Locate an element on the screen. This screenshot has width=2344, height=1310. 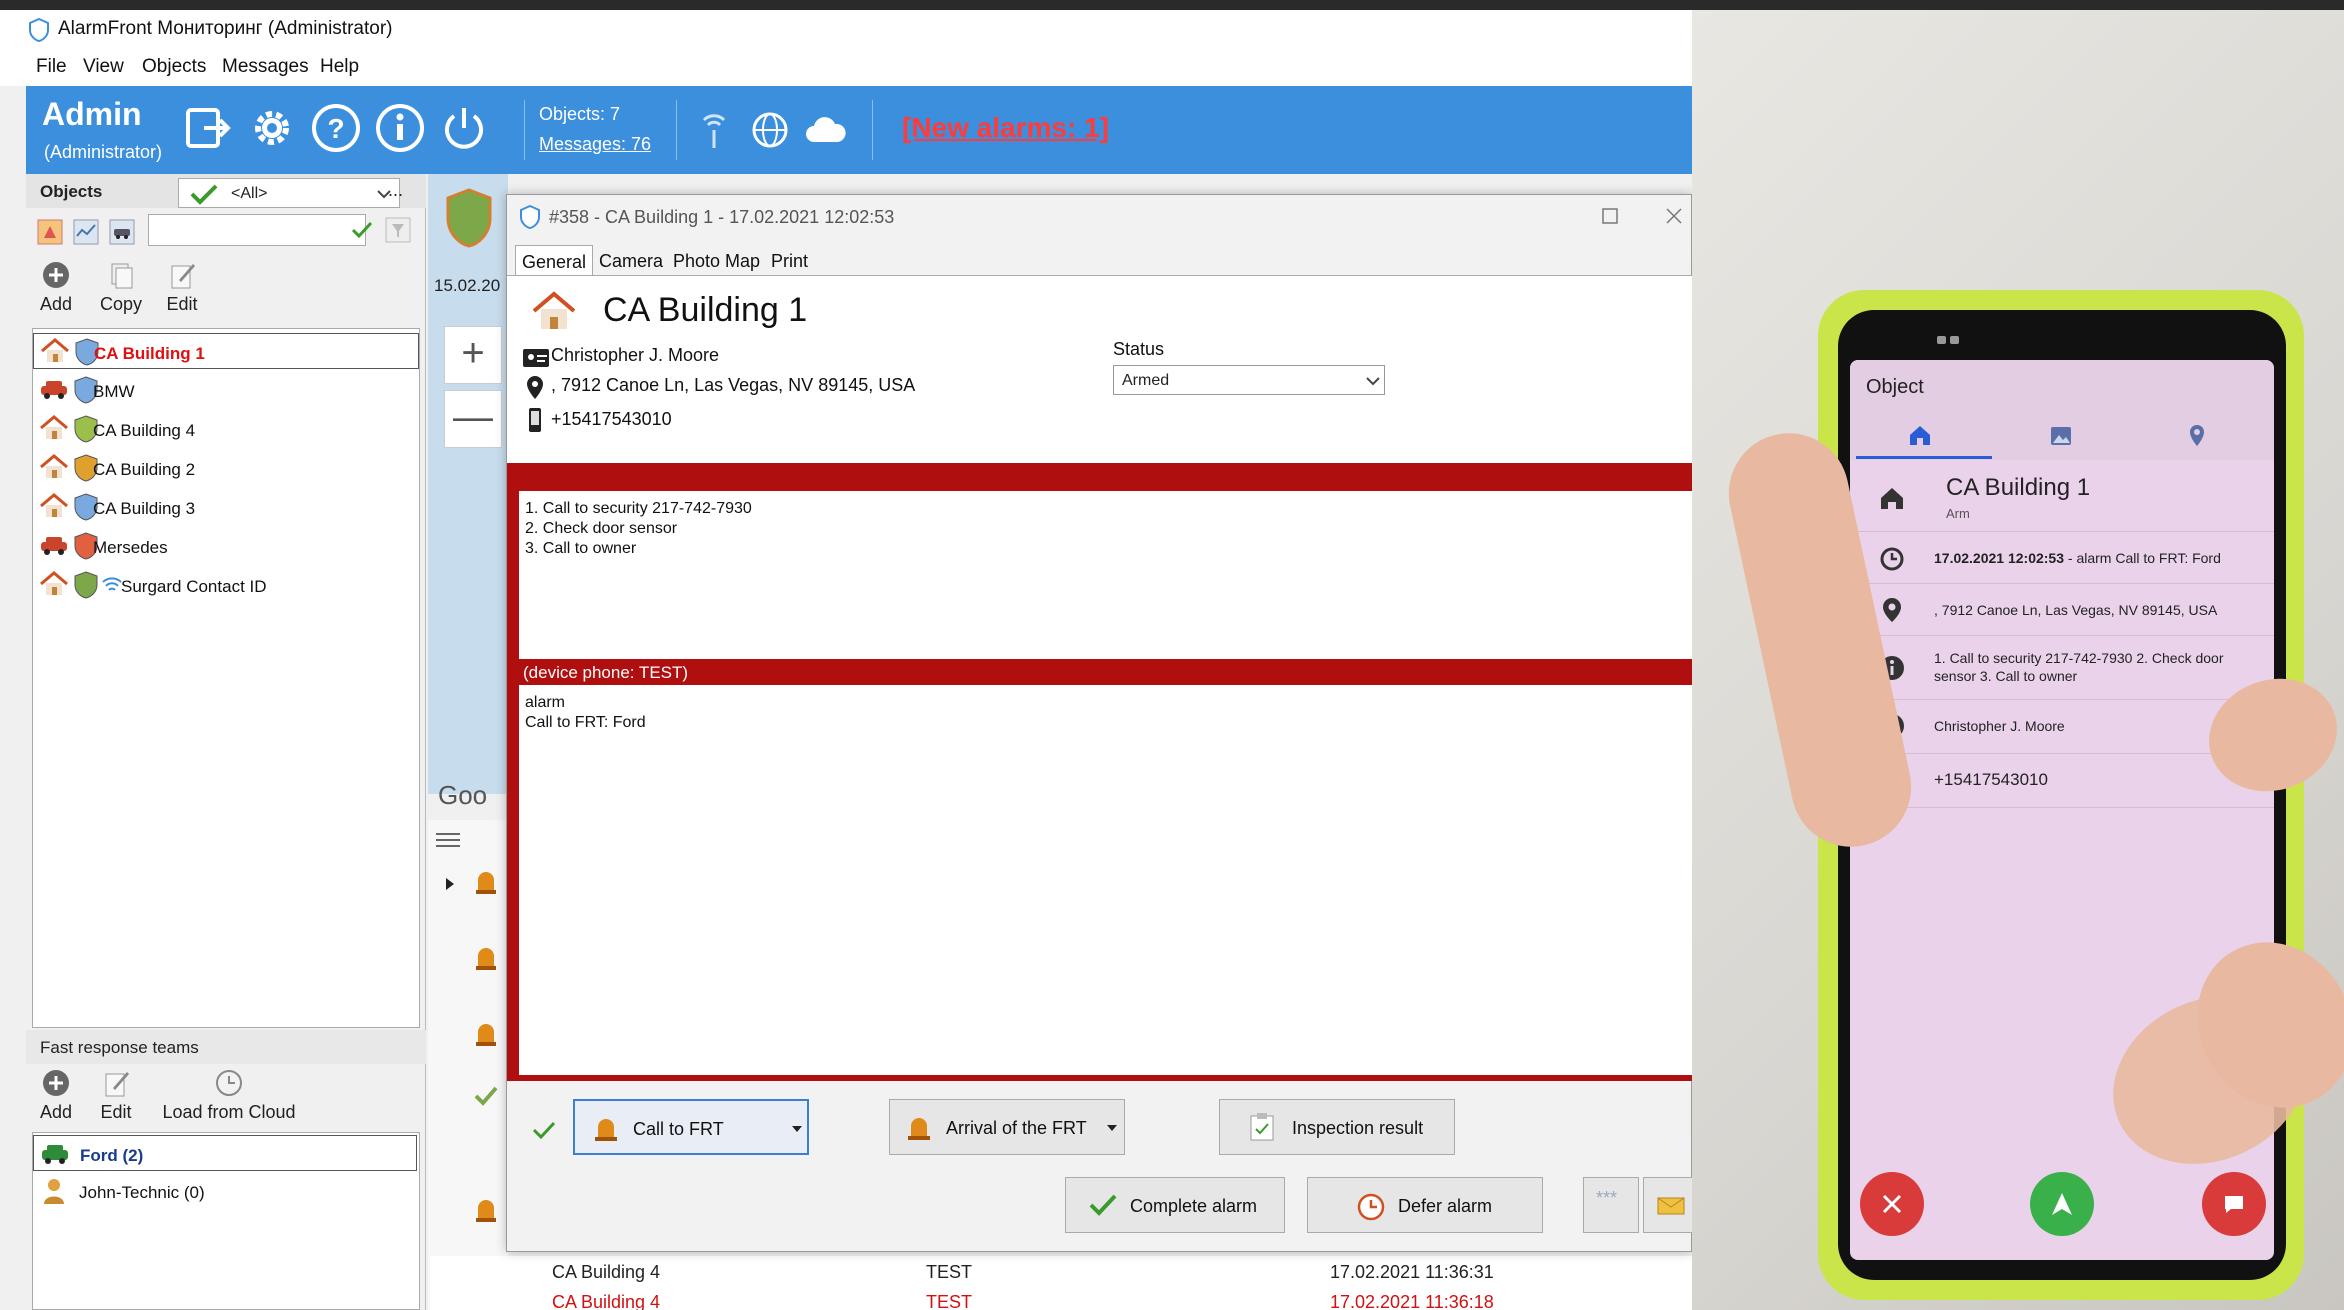
device-phone-label: (device phone: TEST) is located at coordinates (606, 672).